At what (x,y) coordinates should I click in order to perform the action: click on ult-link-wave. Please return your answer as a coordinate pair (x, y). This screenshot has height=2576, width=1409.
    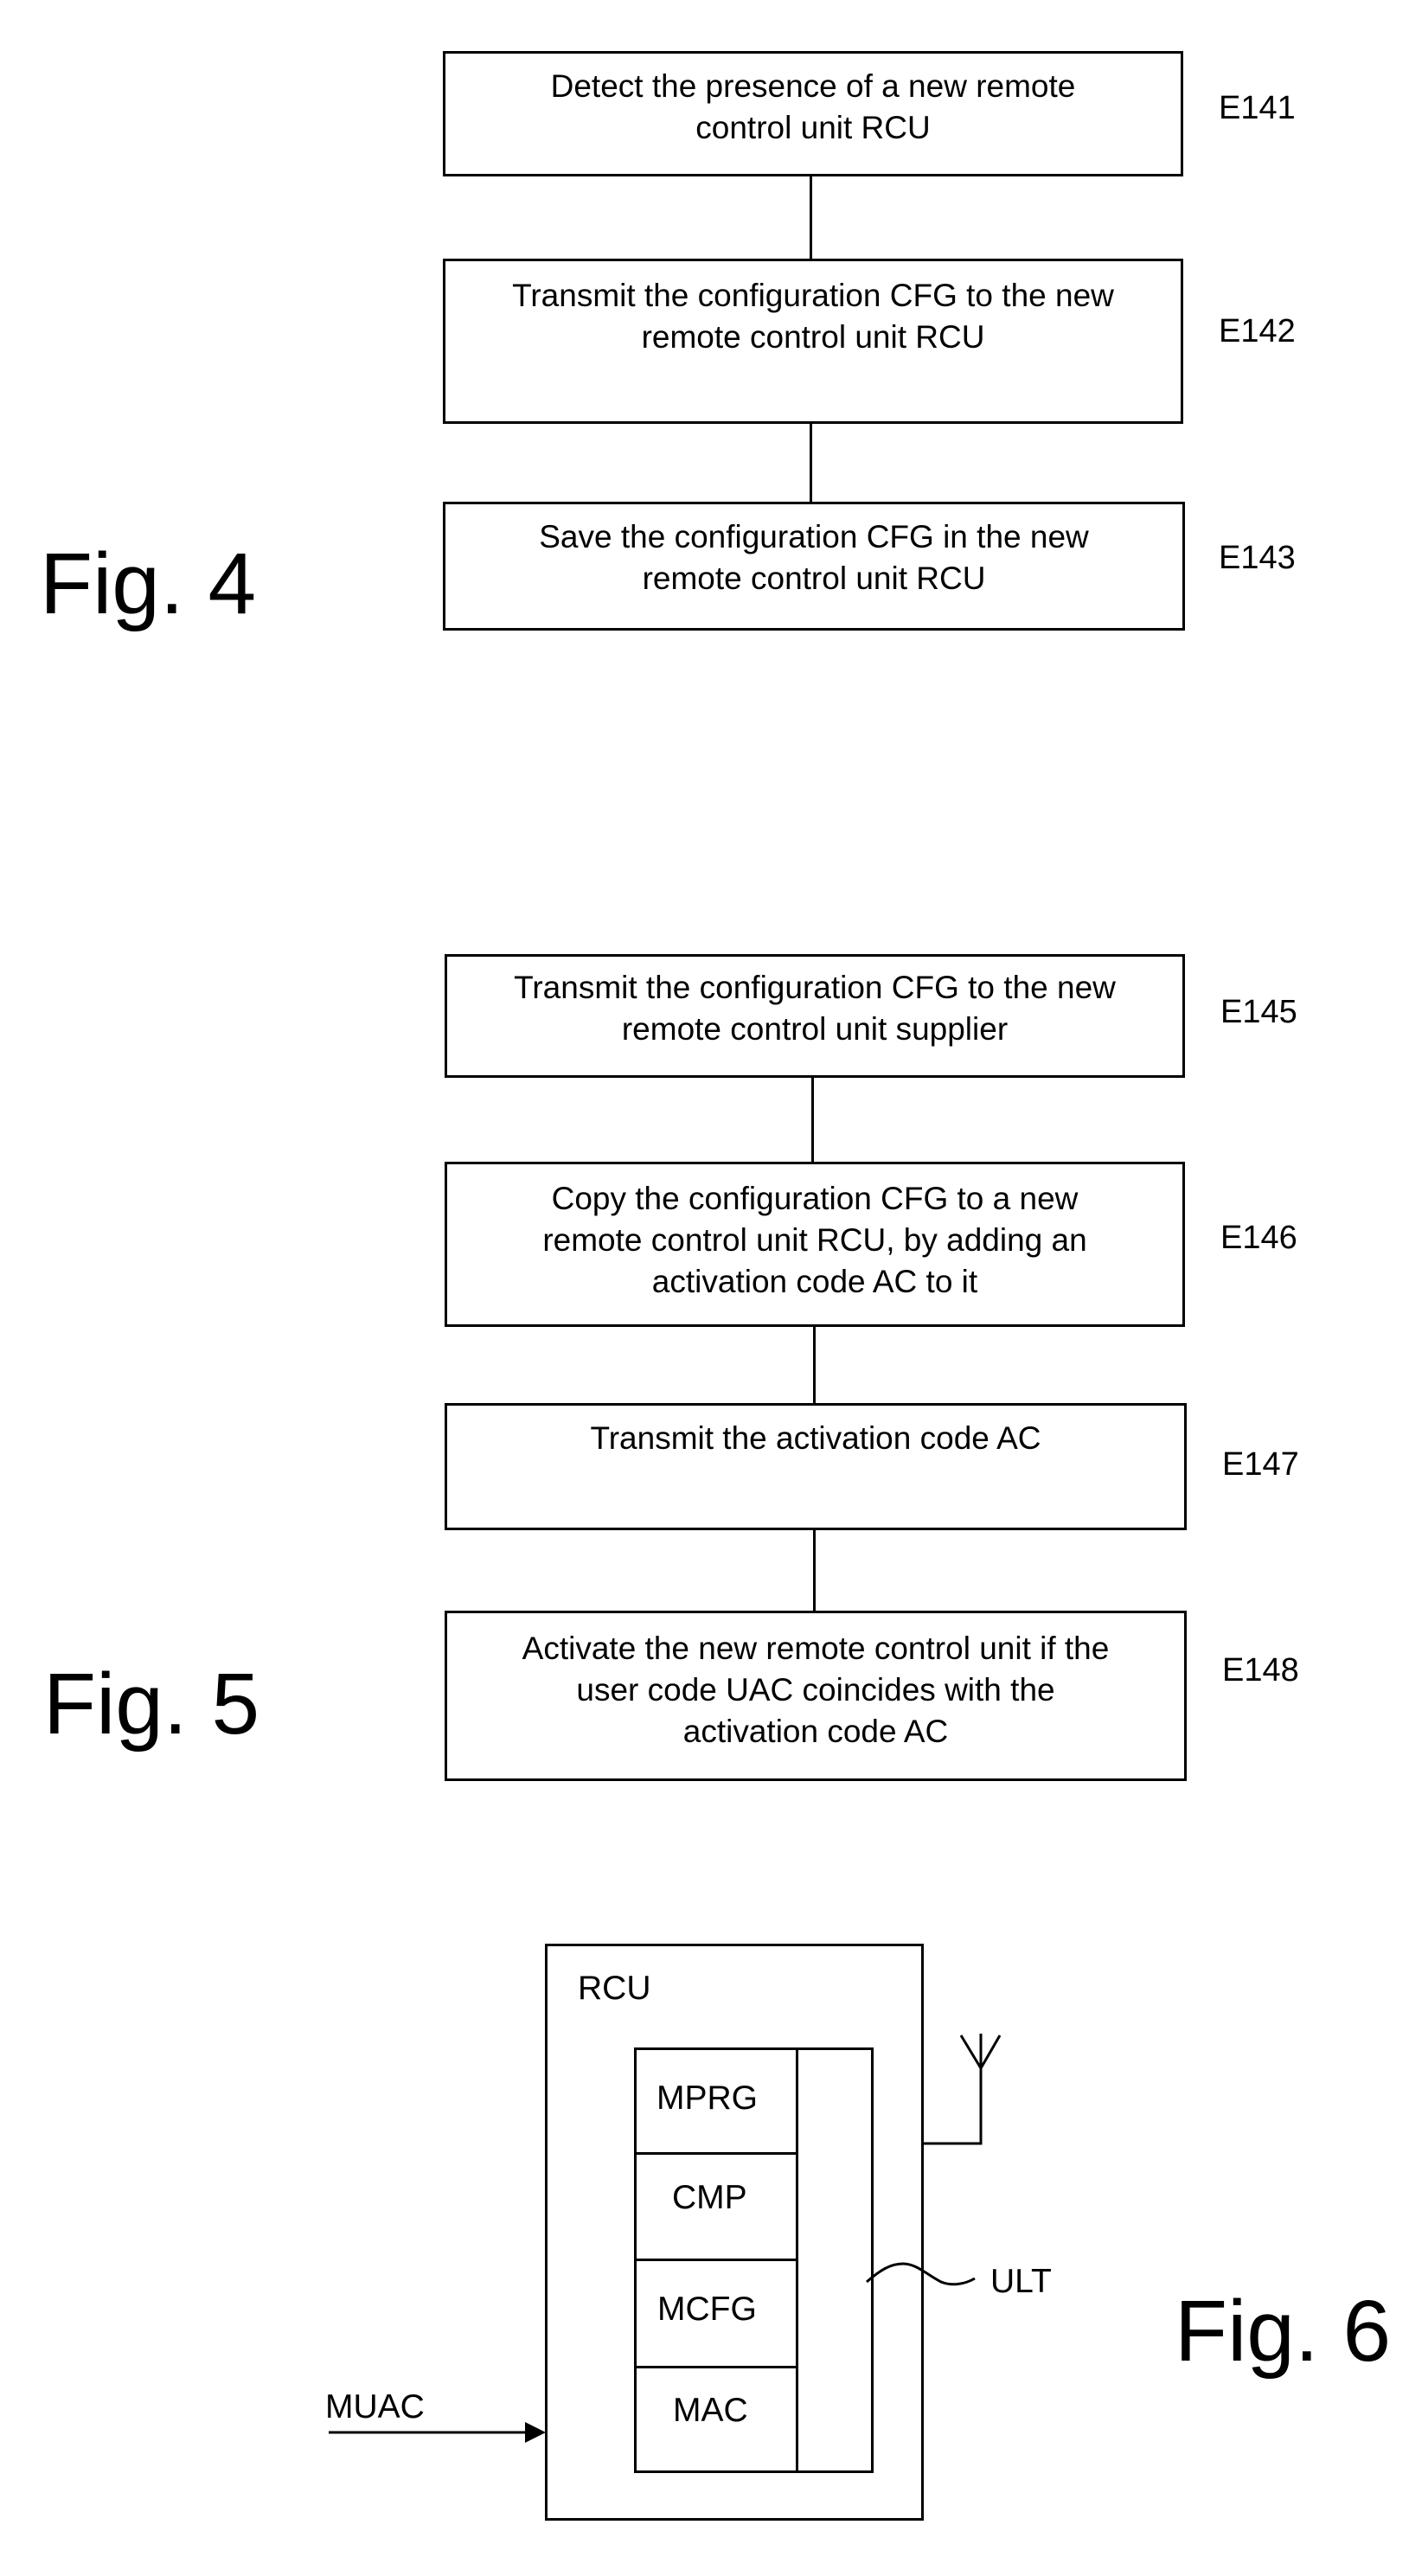
    Looking at the image, I should click on (921, 2274).